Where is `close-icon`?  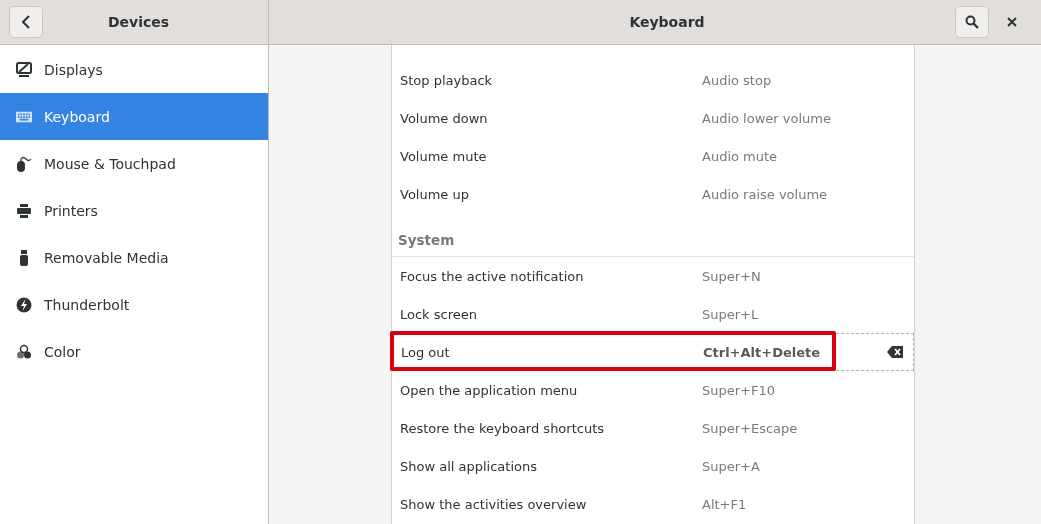
close-icon is located at coordinates (1012, 22).